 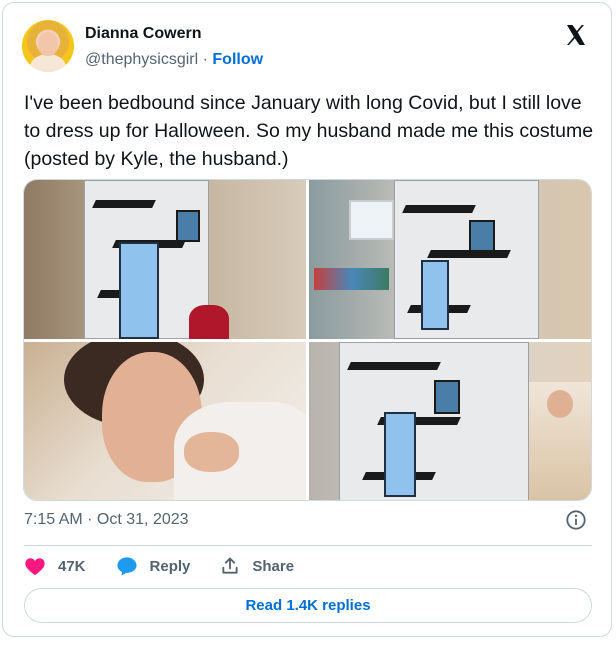 What do you see at coordinates (35, 567) in the screenshot?
I see `heart-icon` at bounding box center [35, 567].